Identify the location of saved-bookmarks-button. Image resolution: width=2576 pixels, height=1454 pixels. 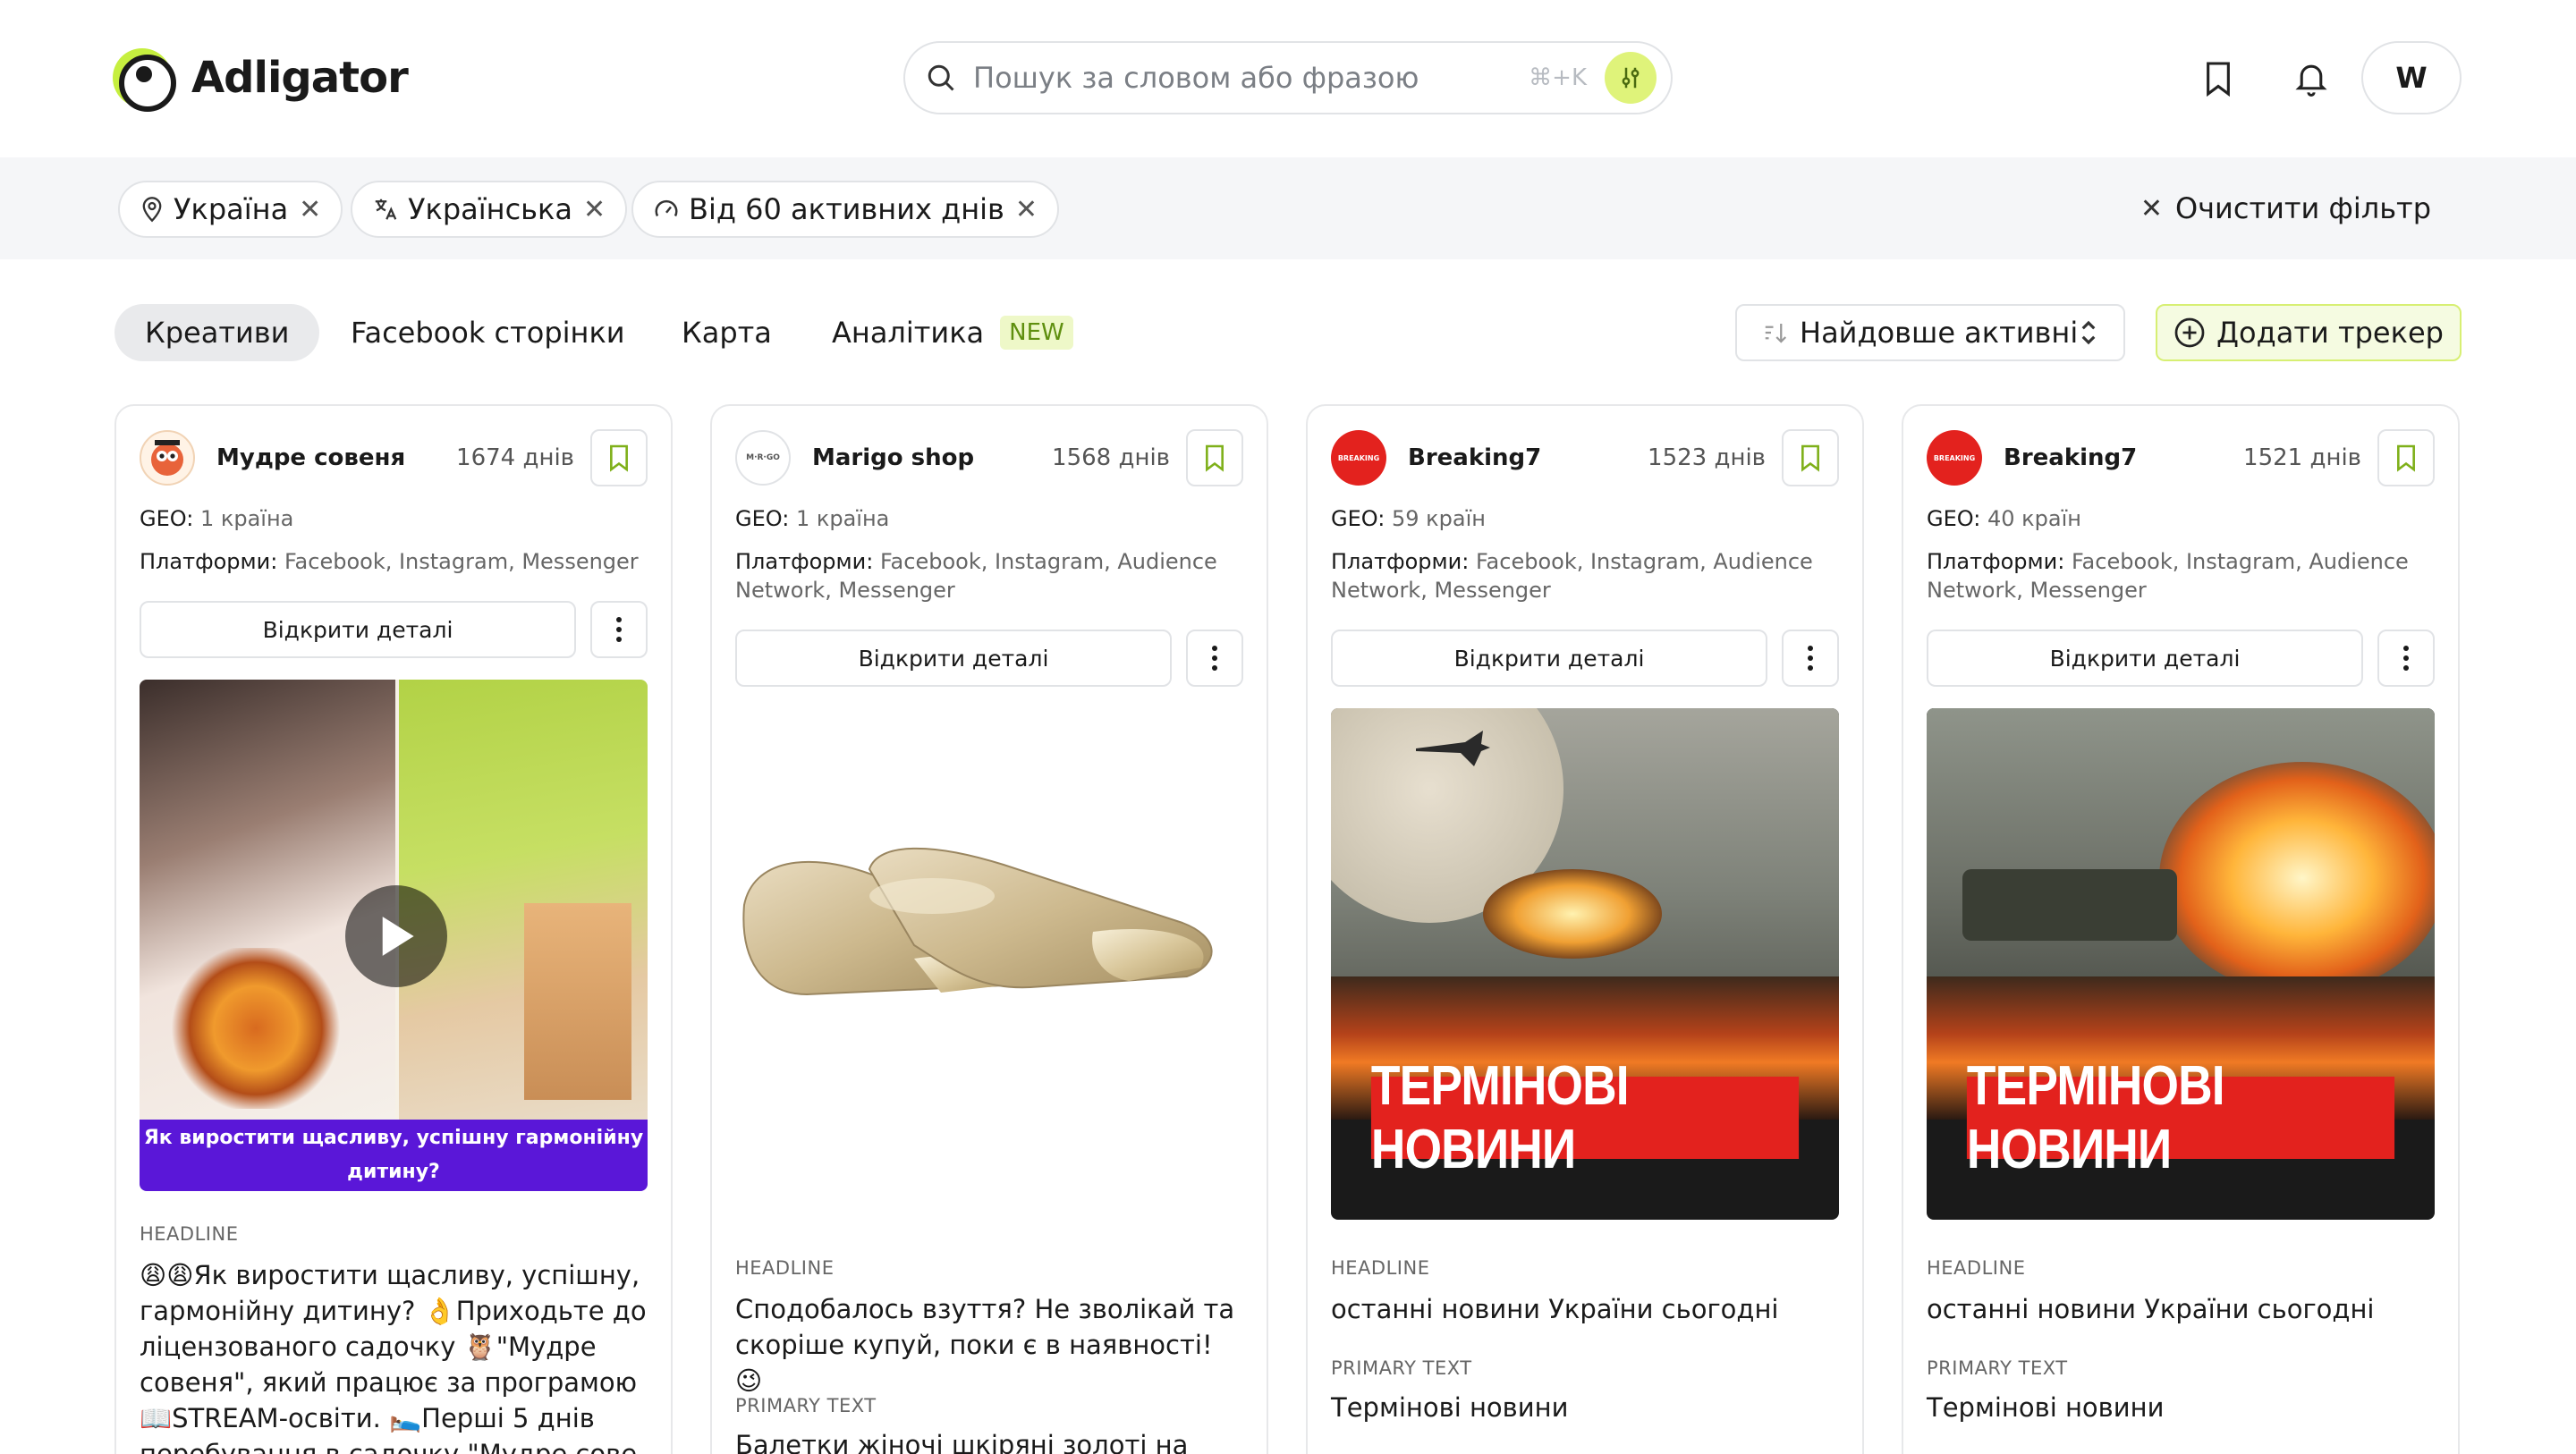
(2218, 79).